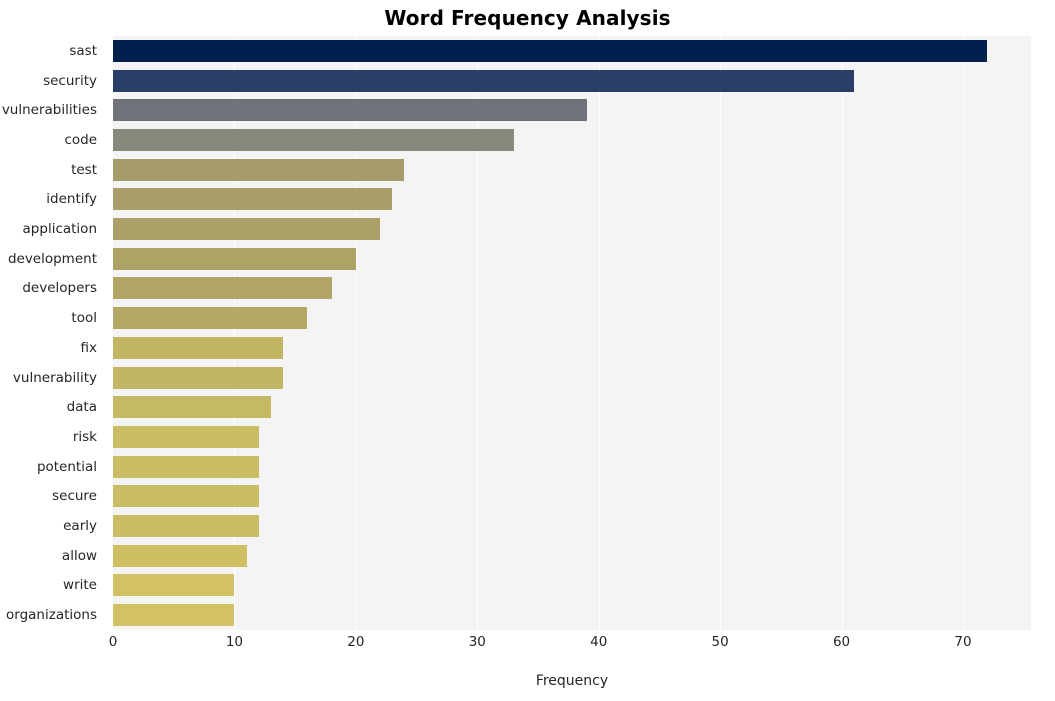 This screenshot has height=701, width=1055. What do you see at coordinates (80, 526) in the screenshot?
I see `y-axis-tick-label: early` at bounding box center [80, 526].